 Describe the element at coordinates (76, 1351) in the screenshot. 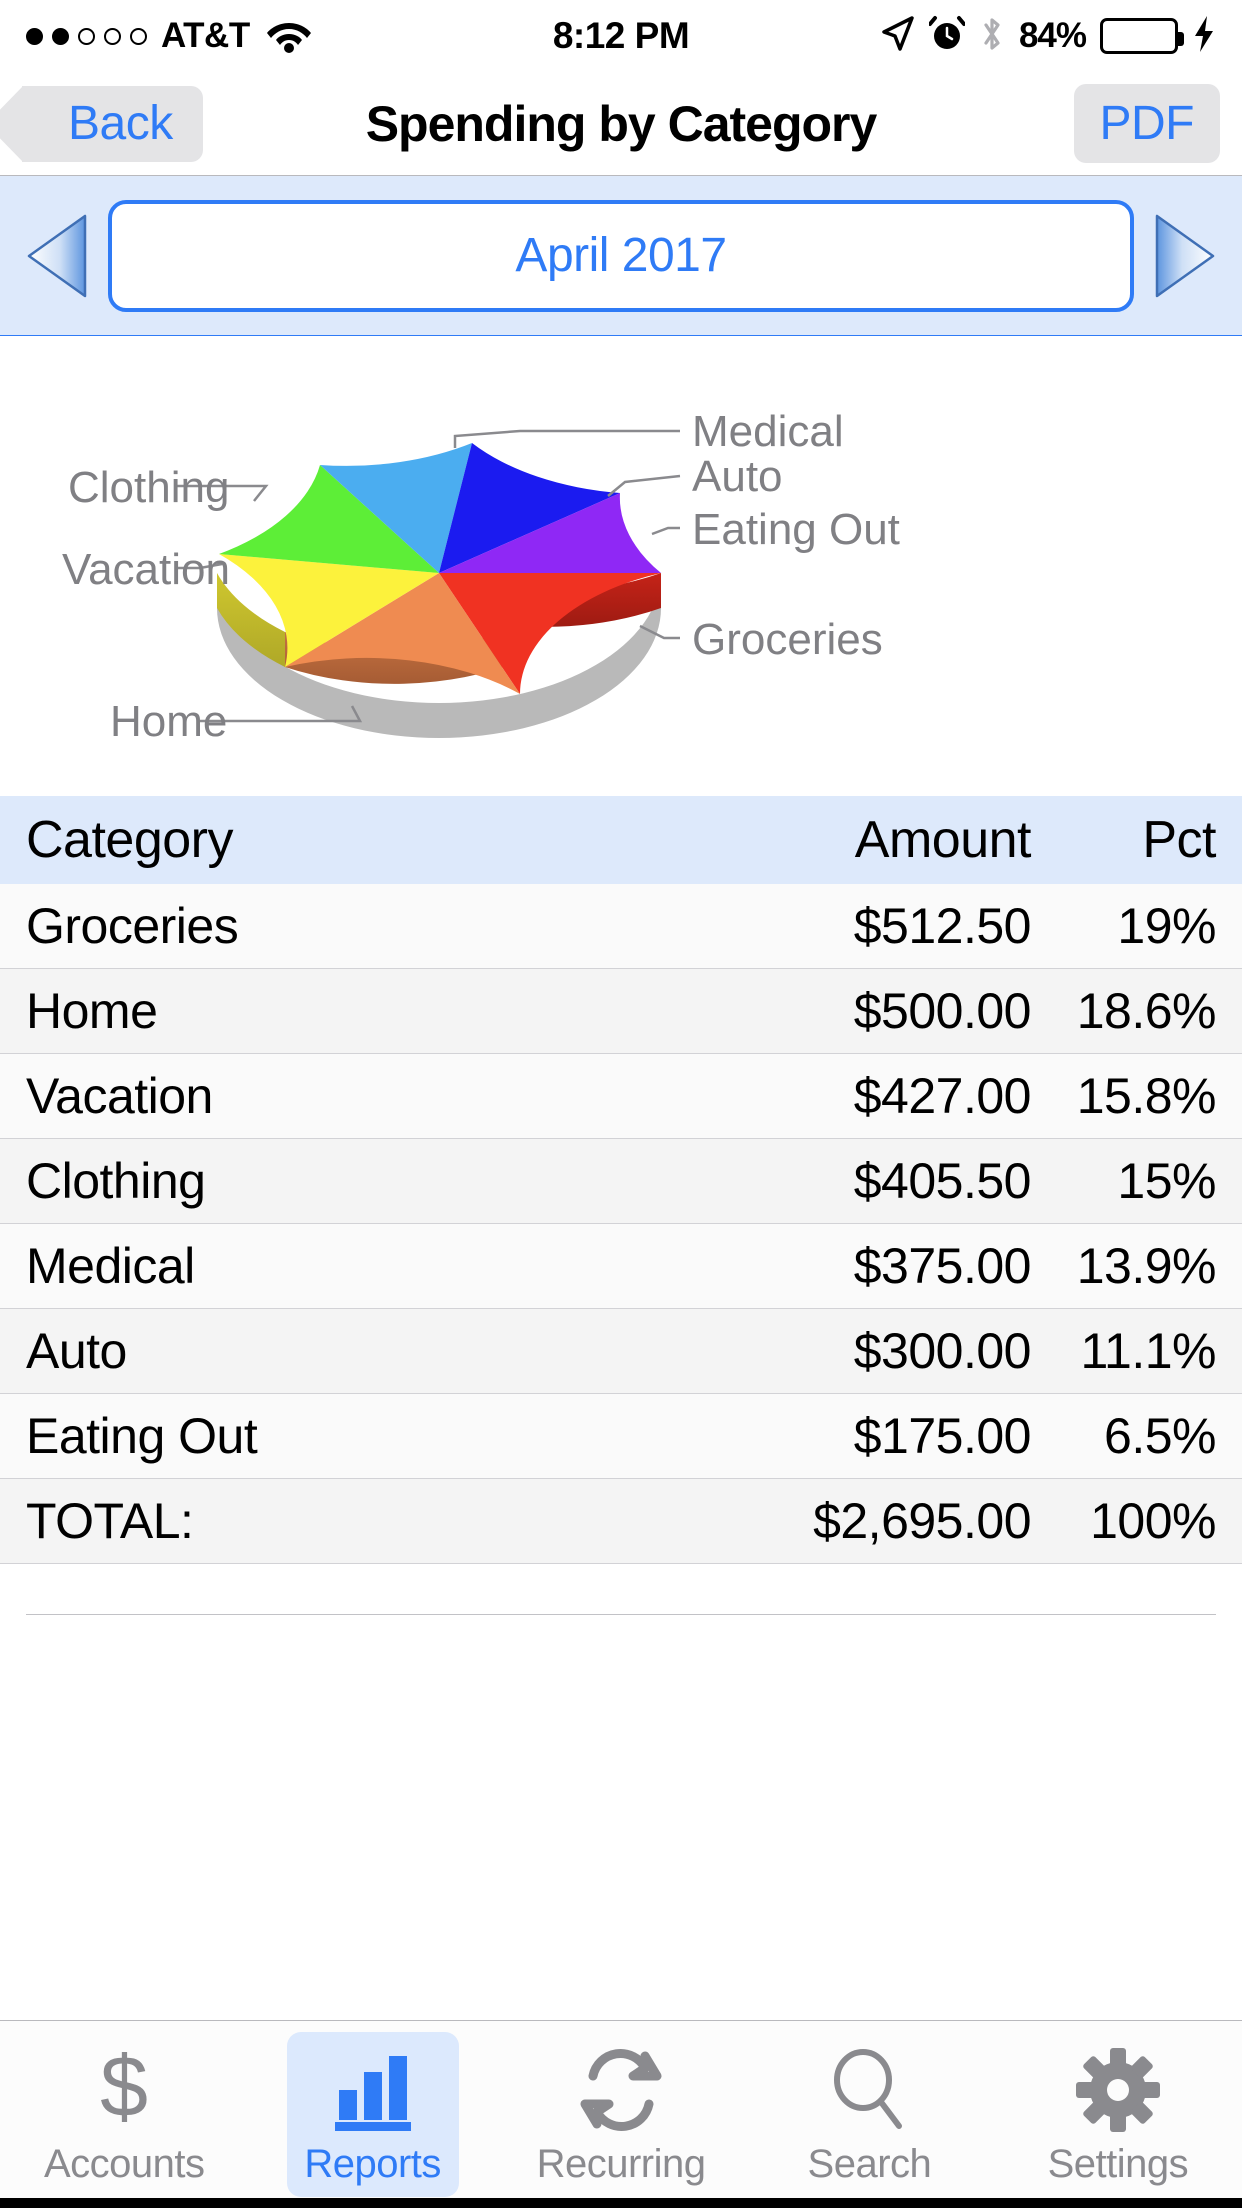

I see `cell-category: Auto` at that location.